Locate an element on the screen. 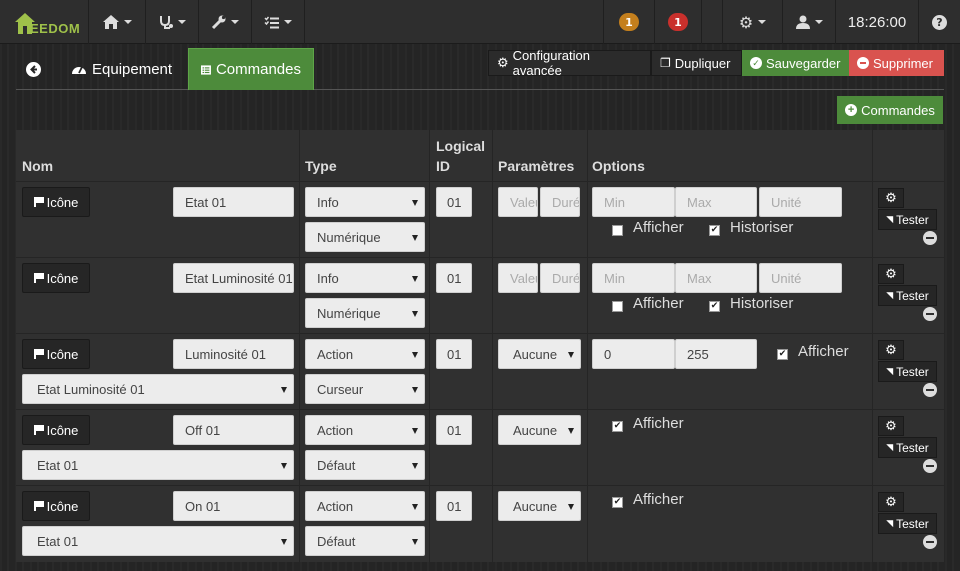 This screenshot has width=960, height=571. tab-equipement: Equipement is located at coordinates (121, 69).